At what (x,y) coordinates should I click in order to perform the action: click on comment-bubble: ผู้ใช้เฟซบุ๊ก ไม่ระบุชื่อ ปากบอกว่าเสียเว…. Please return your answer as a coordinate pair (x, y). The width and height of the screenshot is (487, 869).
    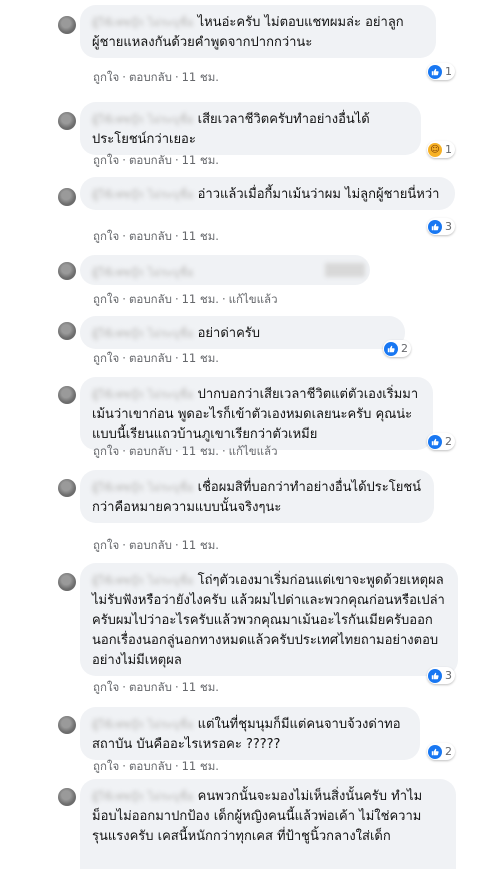
    Looking at the image, I should click on (256, 413).